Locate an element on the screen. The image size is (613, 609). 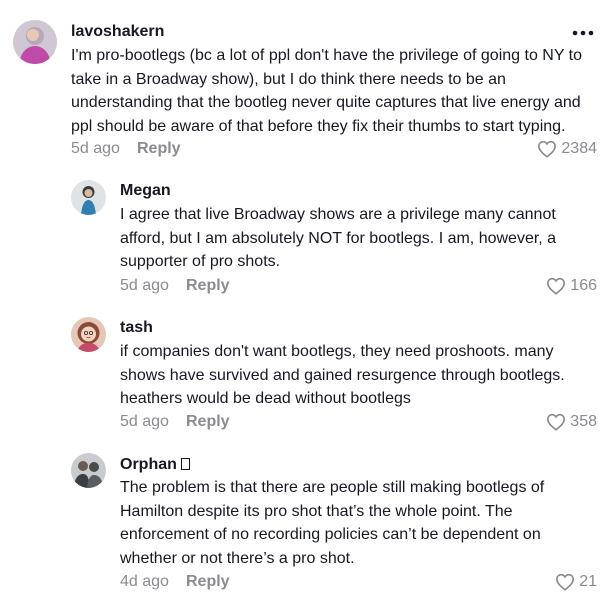
like-button: 21 is located at coordinates (576, 582).